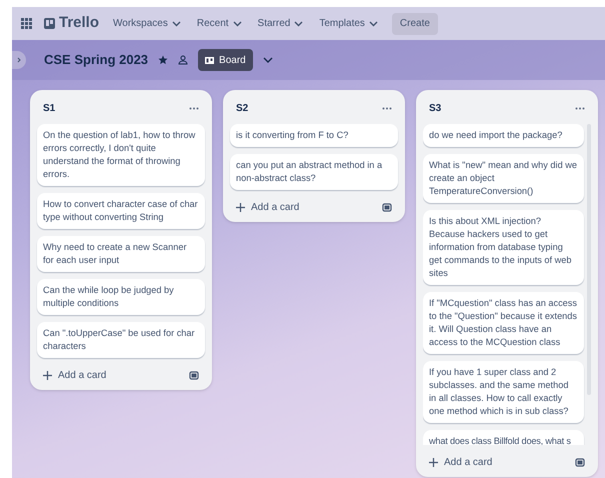 The width and height of the screenshot is (605, 478). I want to click on card: is it converting from F to C?, so click(314, 135).